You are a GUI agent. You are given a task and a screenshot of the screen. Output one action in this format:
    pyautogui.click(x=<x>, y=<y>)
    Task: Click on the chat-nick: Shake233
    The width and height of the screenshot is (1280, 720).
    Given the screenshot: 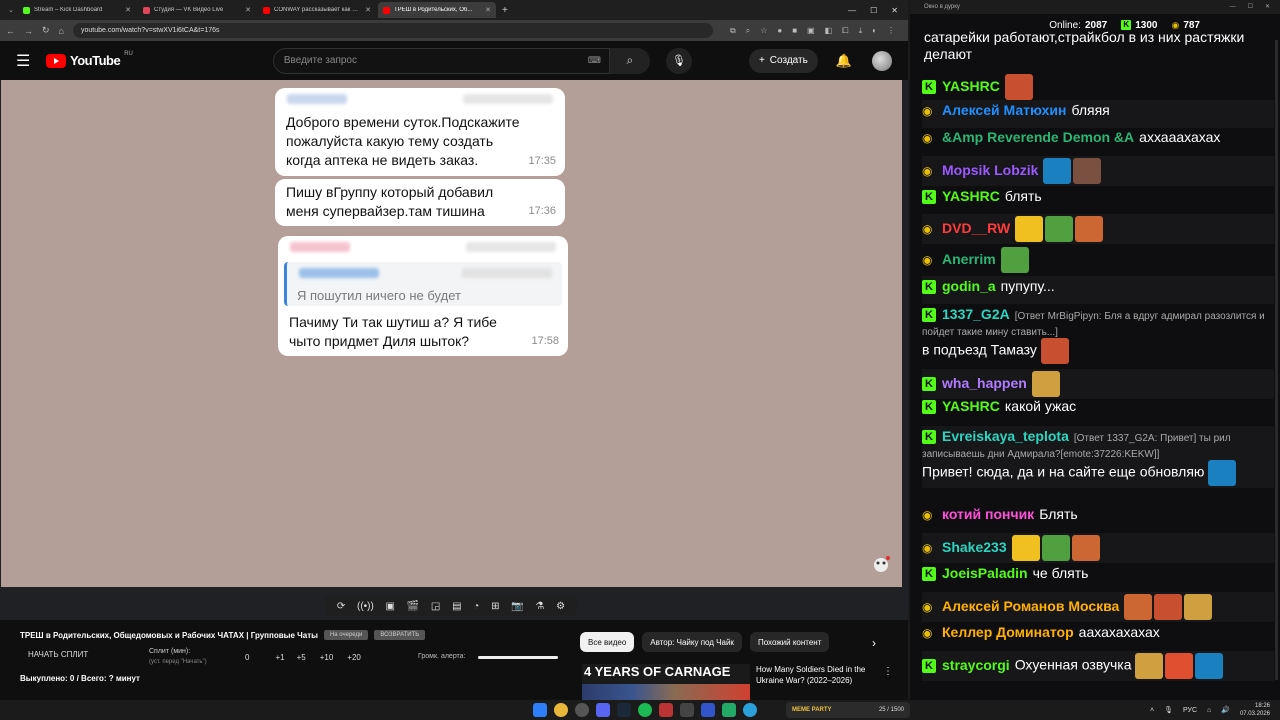 What is the action you would take?
    pyautogui.click(x=974, y=547)
    